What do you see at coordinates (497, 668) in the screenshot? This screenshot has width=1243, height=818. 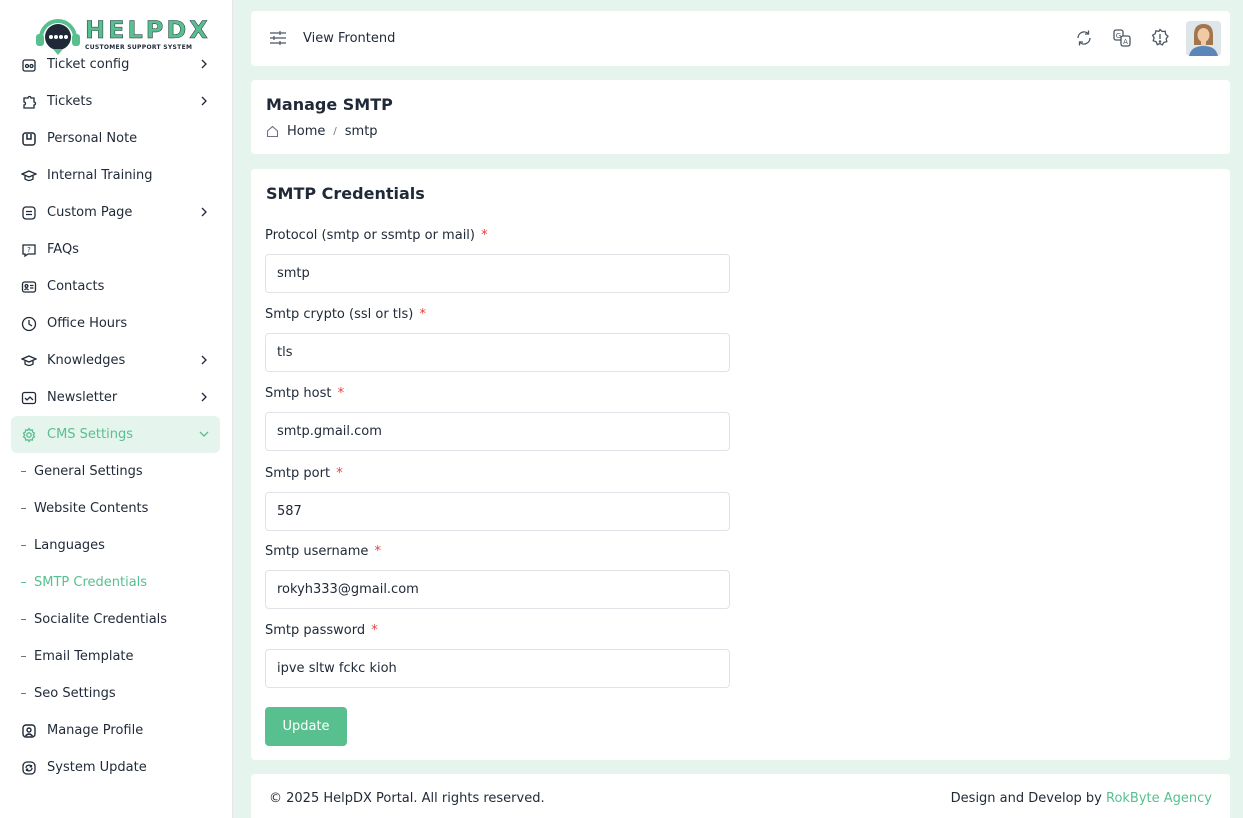 I see `password-input: ipve sltw fckc kioh` at bounding box center [497, 668].